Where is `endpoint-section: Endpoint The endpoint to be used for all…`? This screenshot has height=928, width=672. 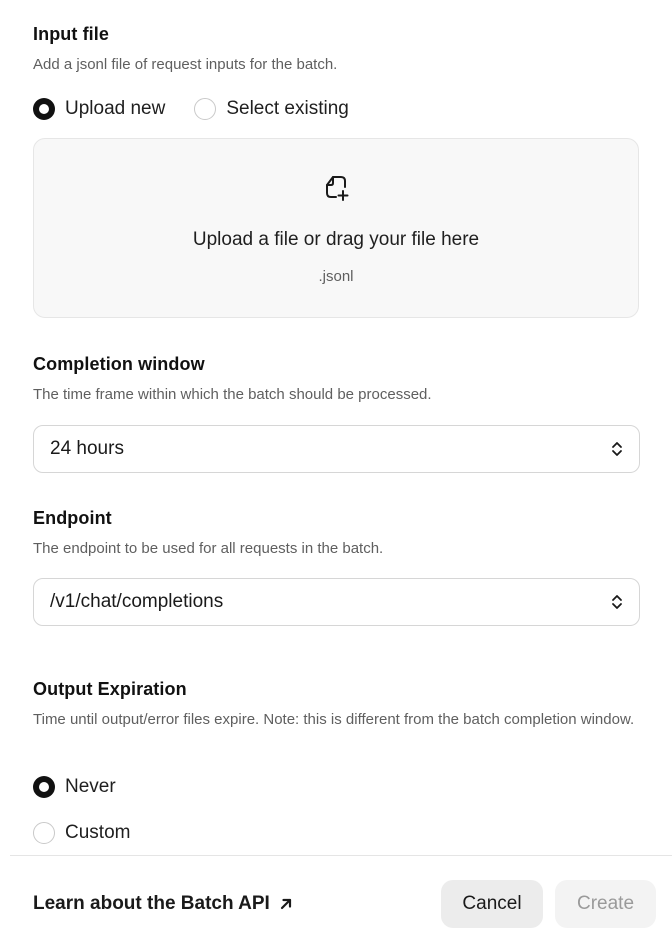 endpoint-section: Endpoint The endpoint to be used for all… is located at coordinates (336, 534).